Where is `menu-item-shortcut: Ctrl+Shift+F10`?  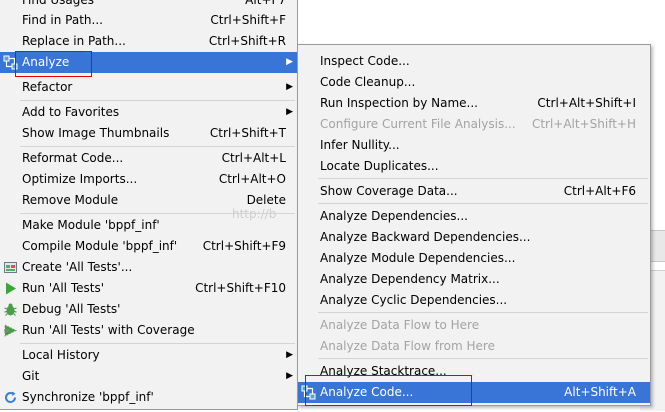 menu-item-shortcut: Ctrl+Shift+F10 is located at coordinates (240, 288).